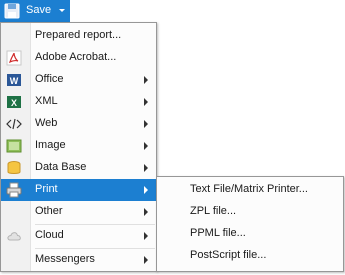 Image resolution: width=345 pixels, height=275 pixels. I want to click on word-icon: W, so click(14, 80).